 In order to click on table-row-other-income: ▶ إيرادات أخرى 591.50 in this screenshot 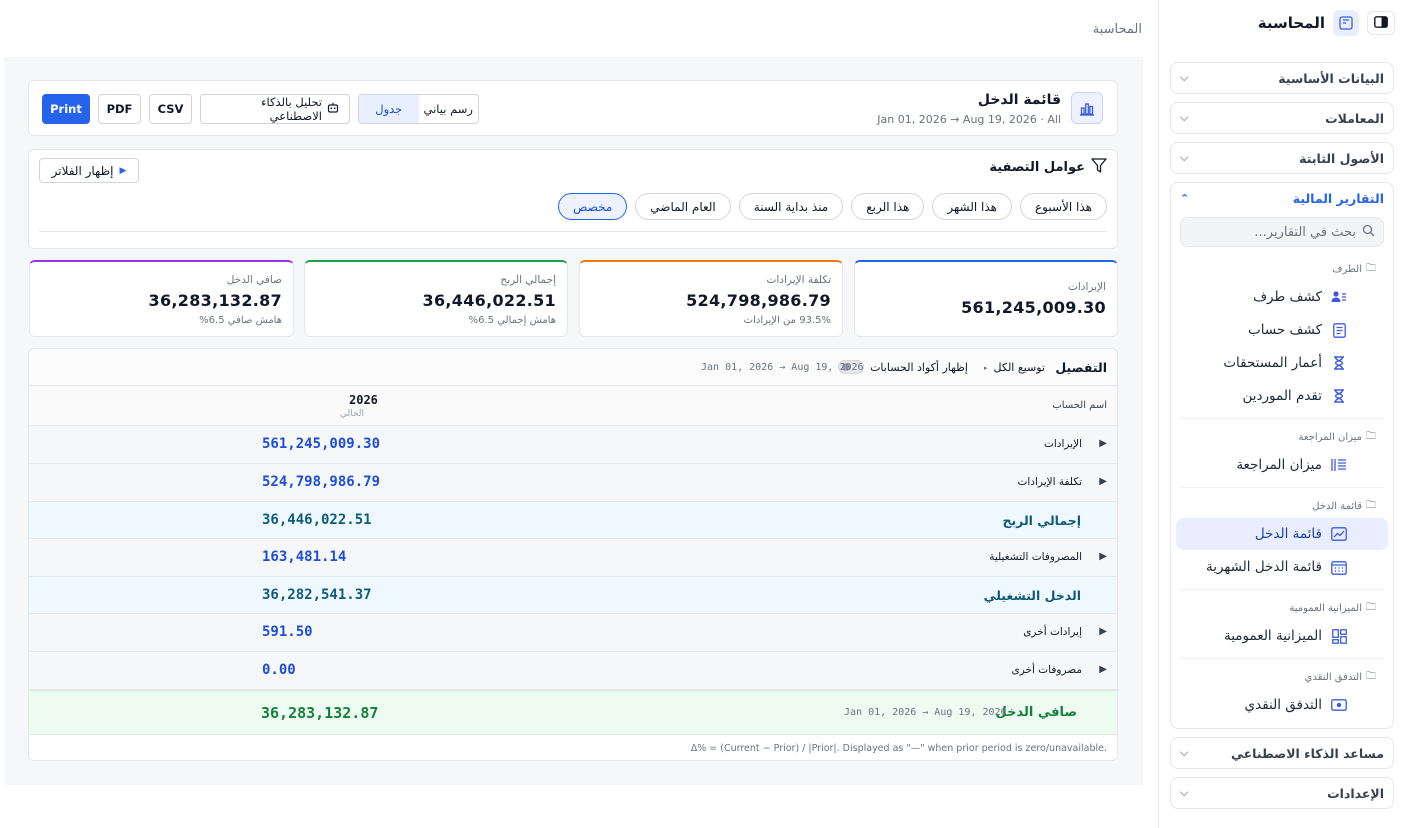, I will do `click(573, 633)`.